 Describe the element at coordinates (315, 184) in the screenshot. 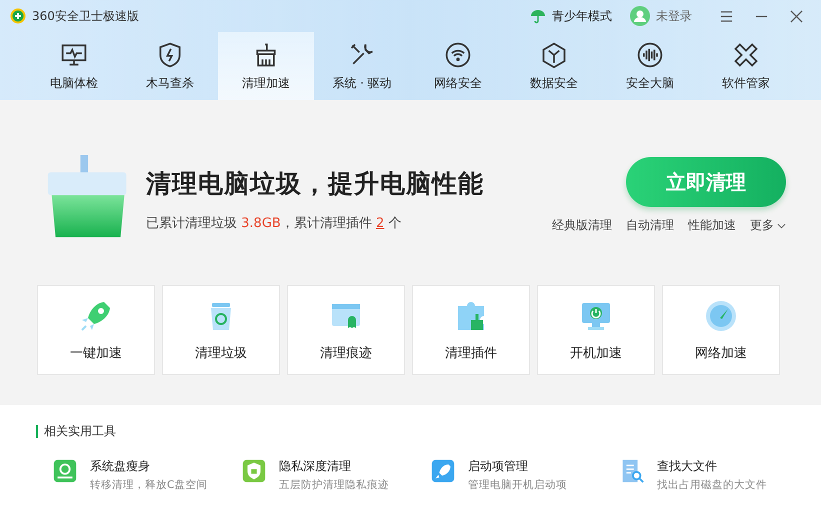

I see `hero-title: 清理电脑垃圾，提升电脑性能` at that location.